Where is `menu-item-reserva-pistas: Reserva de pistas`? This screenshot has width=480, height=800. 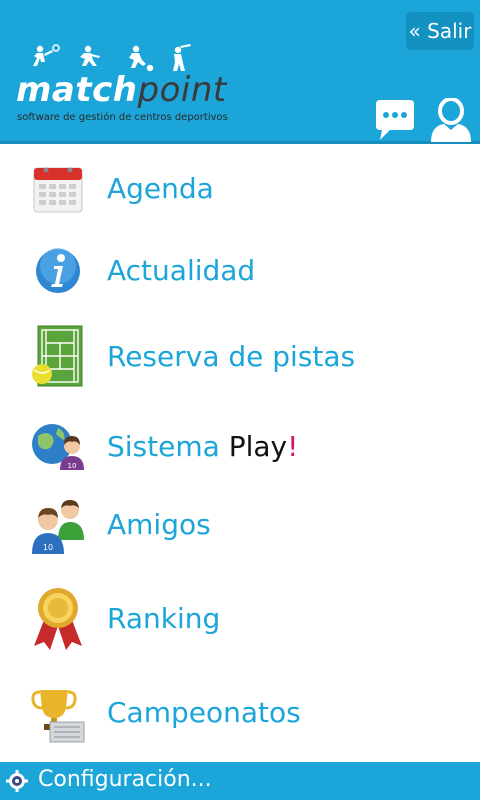
menu-item-reserva-pistas: Reserva de pistas is located at coordinates (240, 359).